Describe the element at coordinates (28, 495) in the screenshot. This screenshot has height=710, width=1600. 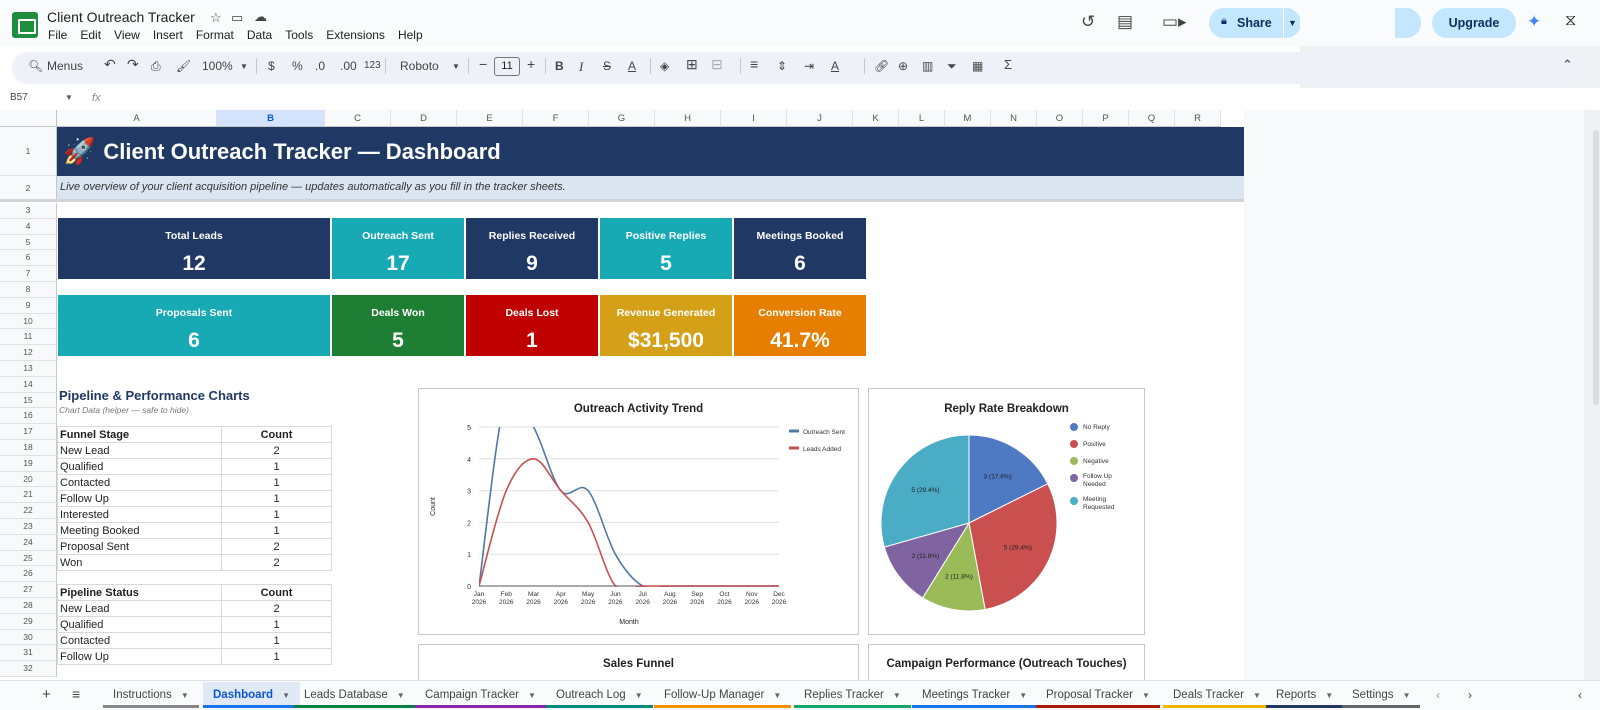
I see `row-header-21: 21` at that location.